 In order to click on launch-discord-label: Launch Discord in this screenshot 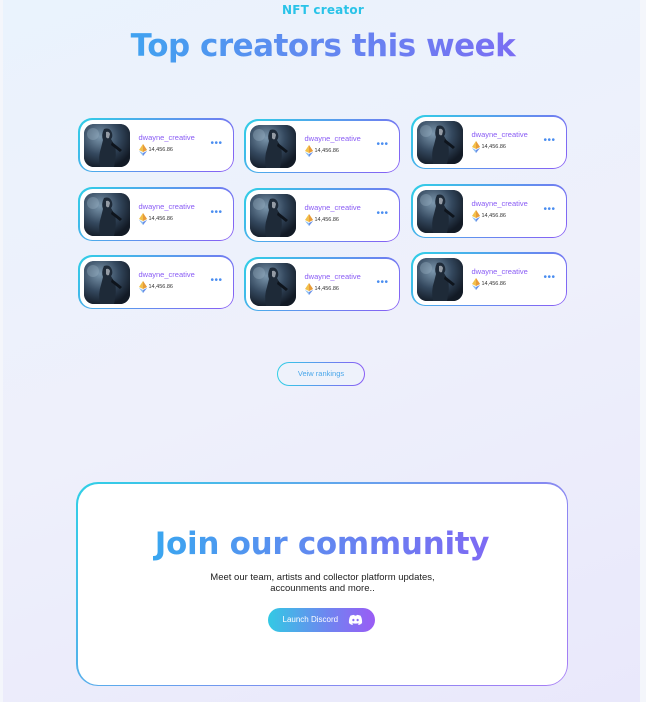, I will do `click(310, 619)`.